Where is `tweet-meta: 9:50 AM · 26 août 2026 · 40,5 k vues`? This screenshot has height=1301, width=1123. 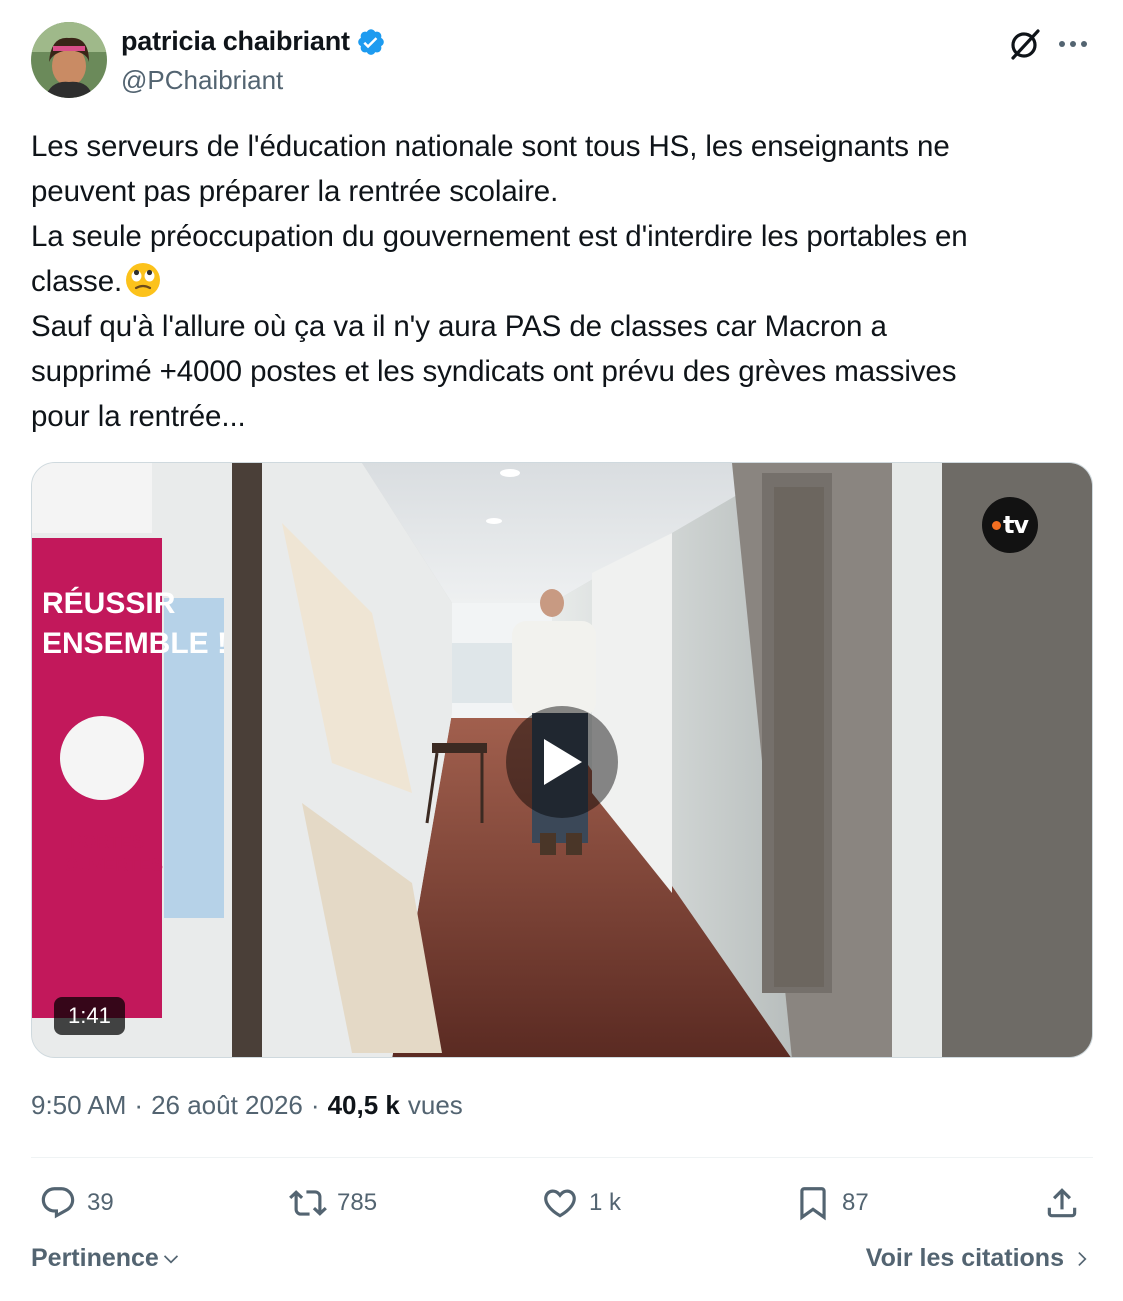 tweet-meta: 9:50 AM · 26 août 2026 · 40,5 k vues is located at coordinates (247, 1105).